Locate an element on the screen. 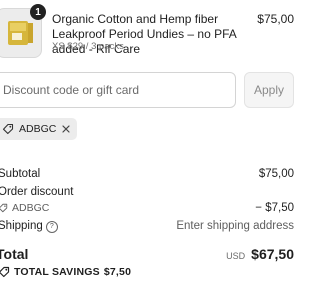 This screenshot has width=320, height=300. product-price: $75,00 is located at coordinates (275, 19).